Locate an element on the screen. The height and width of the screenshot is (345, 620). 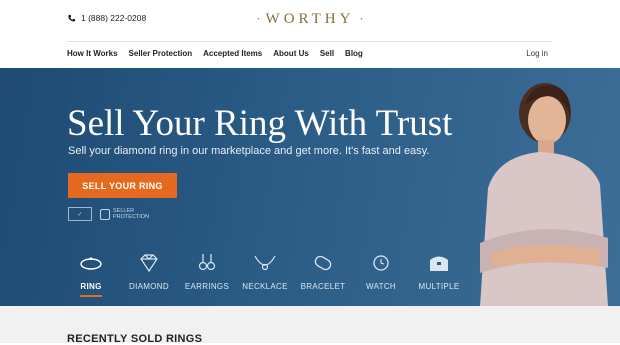
nav-accepted-items: Accepted Items is located at coordinates (232, 53).